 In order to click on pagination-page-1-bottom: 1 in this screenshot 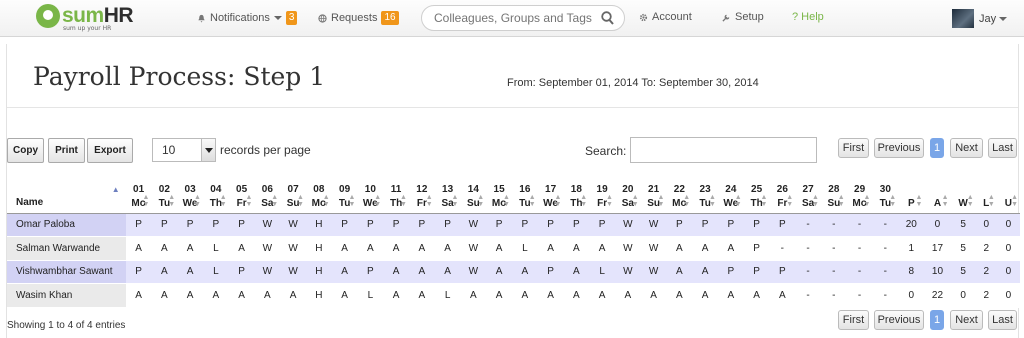, I will do `click(937, 320)`.